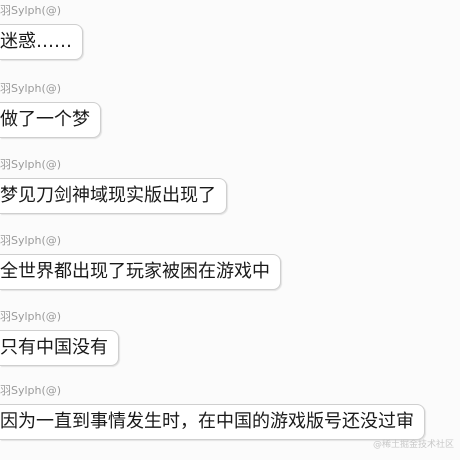  I want to click on watermark: @稀土掘金技术社区, so click(413, 445).